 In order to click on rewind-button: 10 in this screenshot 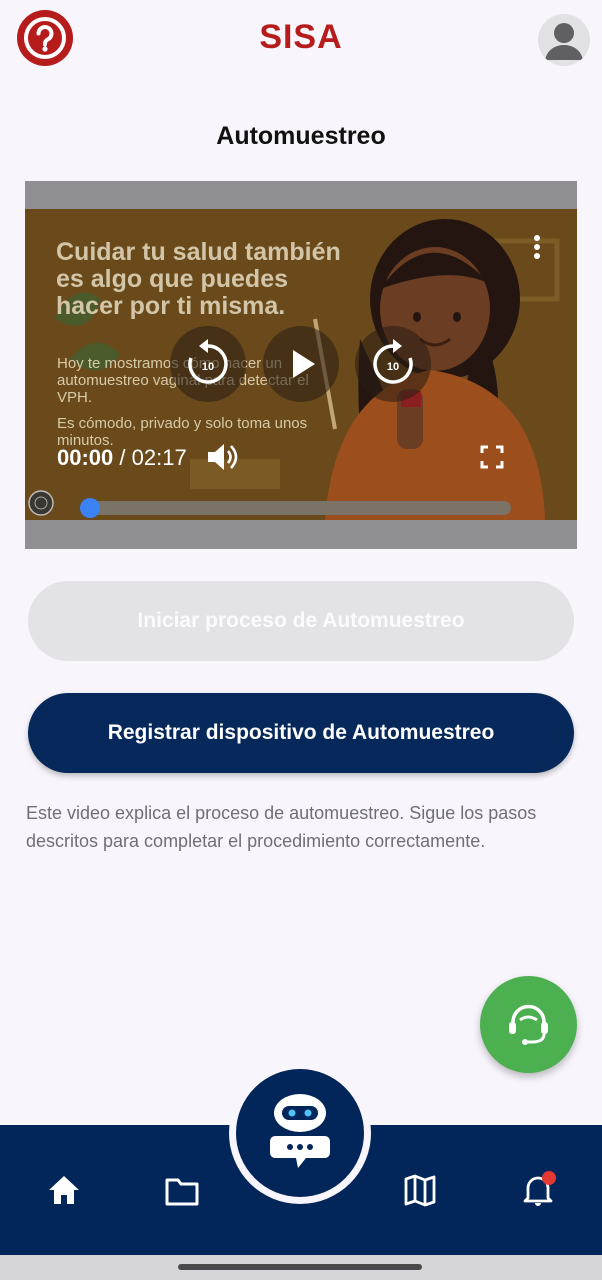, I will do `click(208, 364)`.